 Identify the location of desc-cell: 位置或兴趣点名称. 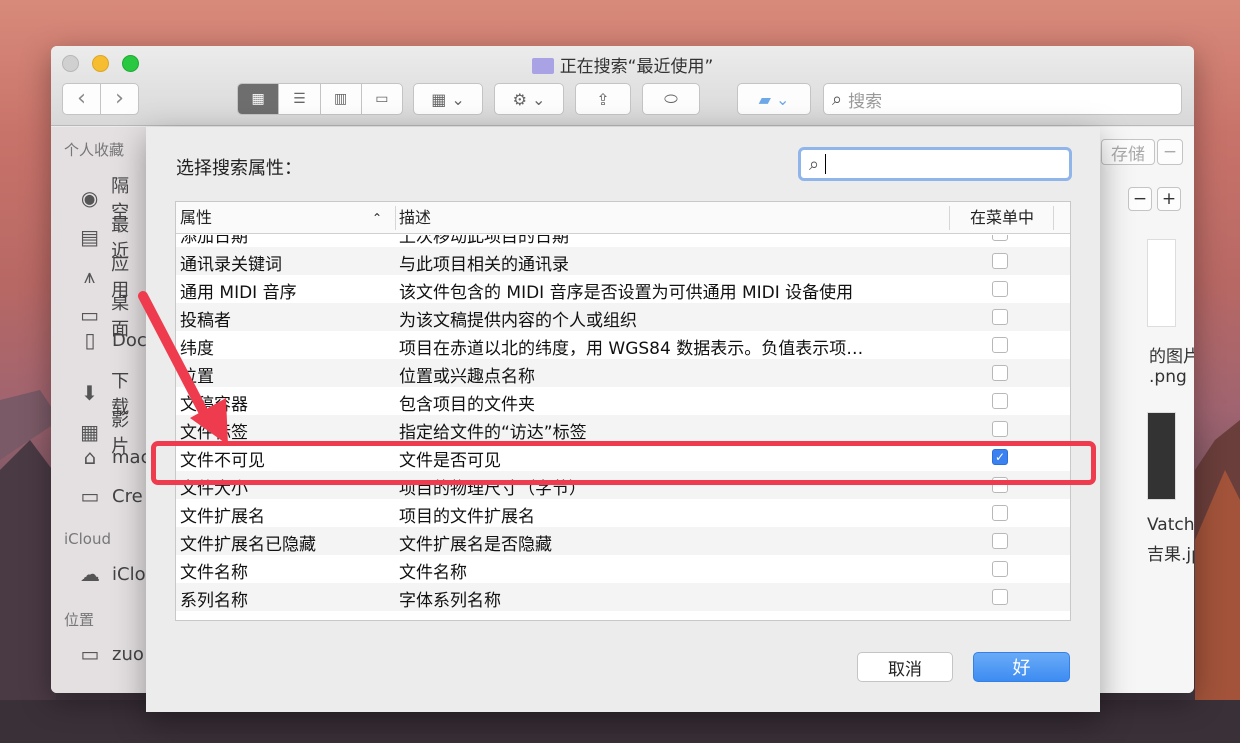
(467, 377).